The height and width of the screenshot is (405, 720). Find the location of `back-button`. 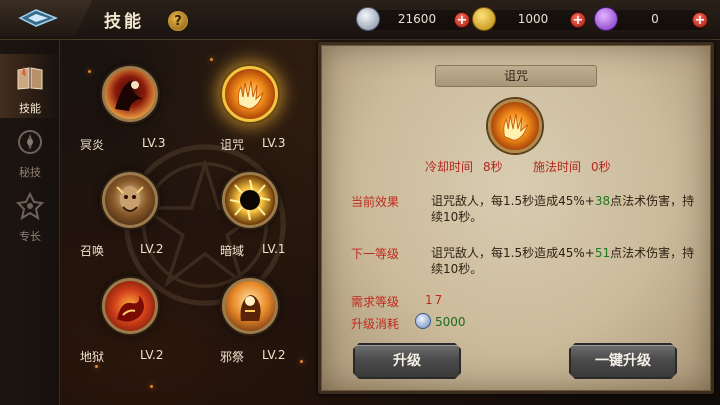

back-button is located at coordinates (46, 18).